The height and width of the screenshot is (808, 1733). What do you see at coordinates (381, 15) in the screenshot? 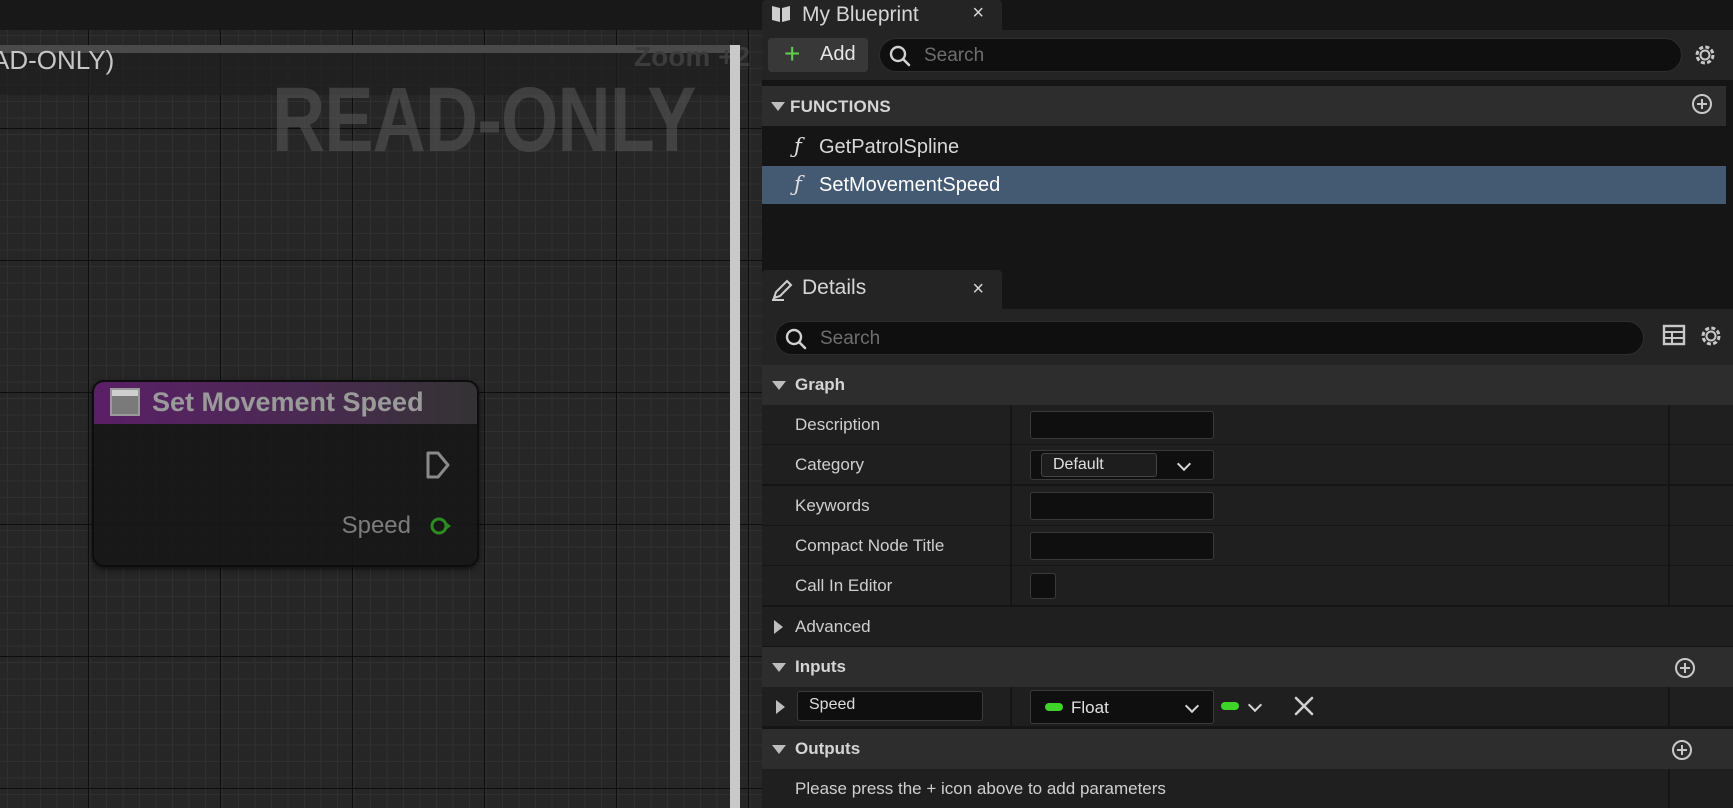
I see `graph-top-bar` at bounding box center [381, 15].